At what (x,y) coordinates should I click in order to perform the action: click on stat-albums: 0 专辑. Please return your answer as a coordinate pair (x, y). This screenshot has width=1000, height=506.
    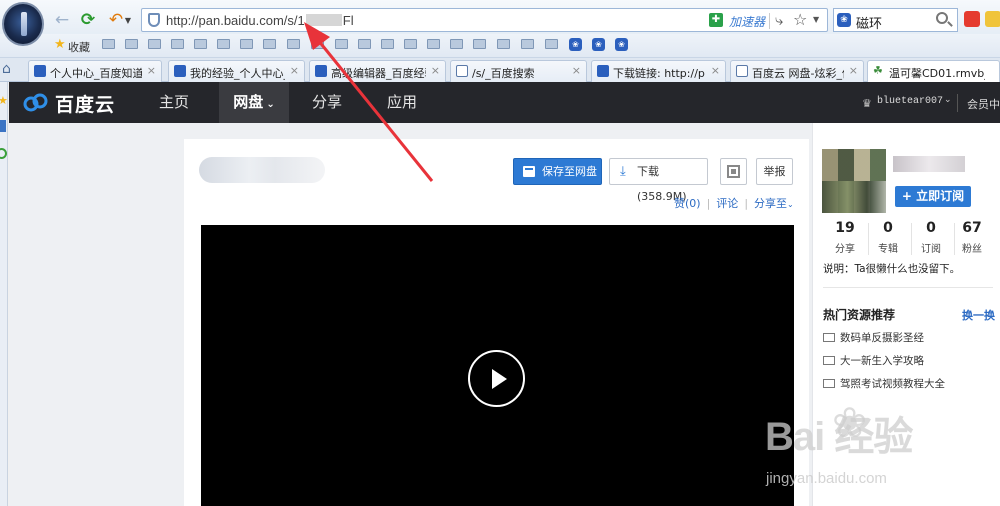
    Looking at the image, I should click on (888, 237).